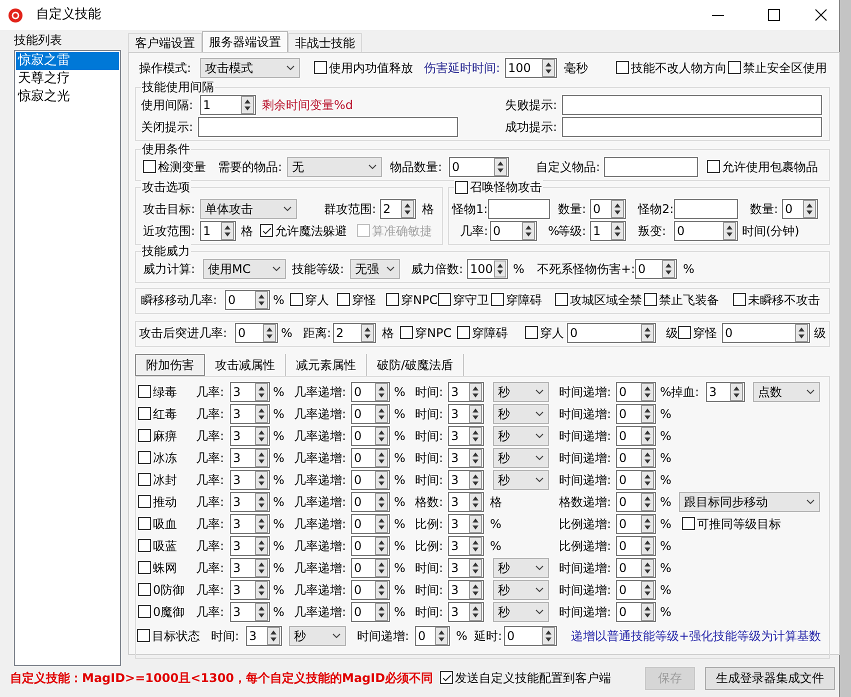 The image size is (851, 697). What do you see at coordinates (731, 524) in the screenshot?
I see `checkbox: 可推同等级目标` at bounding box center [731, 524].